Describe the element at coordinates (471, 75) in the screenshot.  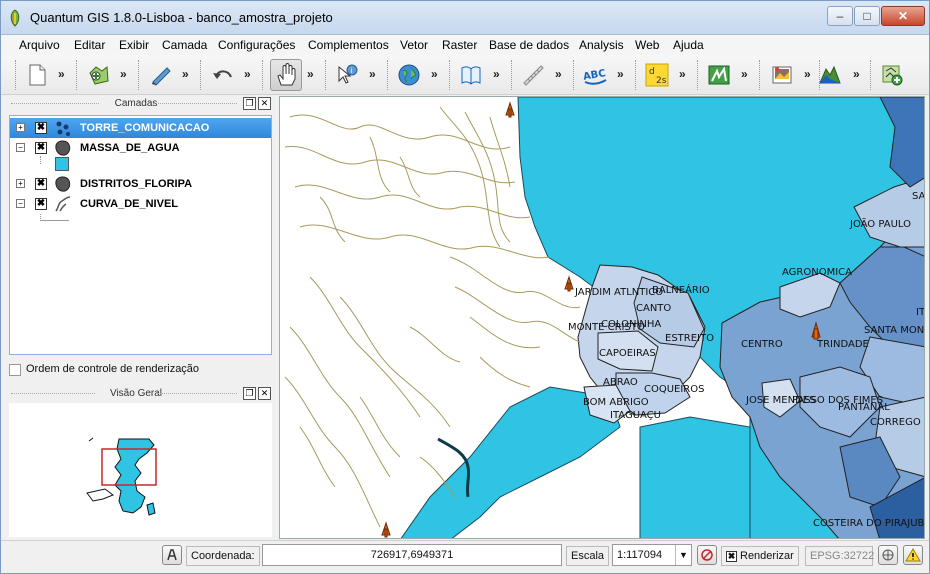
I see `help-book-icon` at that location.